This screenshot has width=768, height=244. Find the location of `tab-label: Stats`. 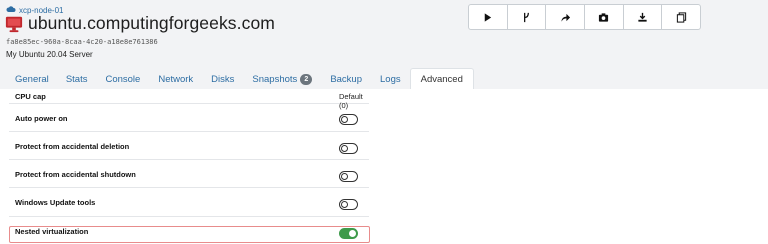

tab-label: Stats is located at coordinates (76, 79).